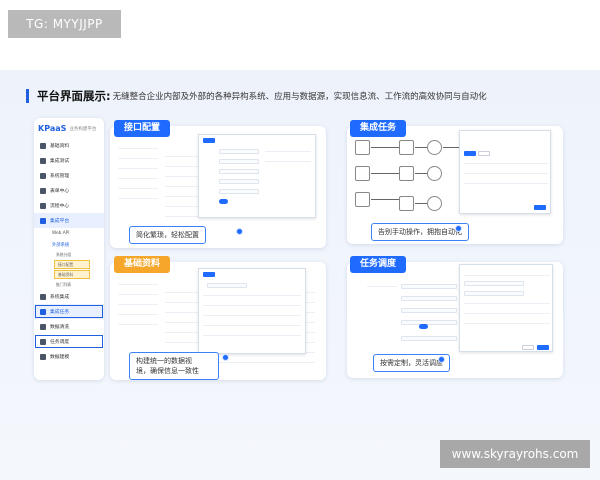  I want to click on model-icon, so click(43, 356).